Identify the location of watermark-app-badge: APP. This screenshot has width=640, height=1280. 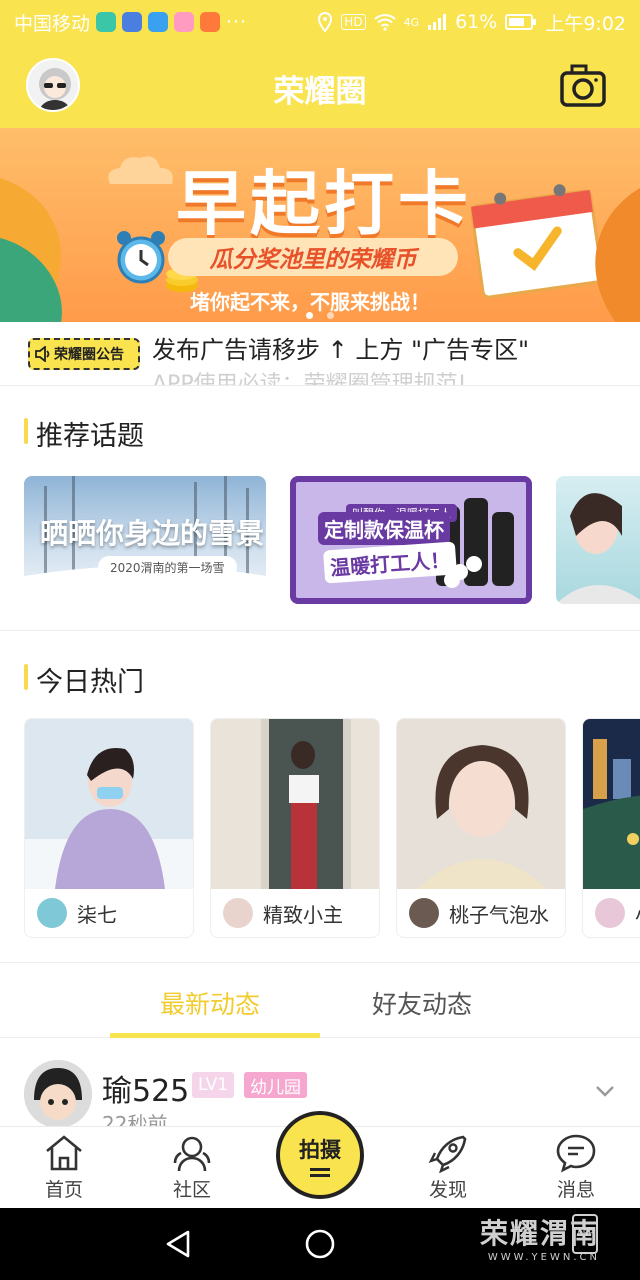
(585, 1234).